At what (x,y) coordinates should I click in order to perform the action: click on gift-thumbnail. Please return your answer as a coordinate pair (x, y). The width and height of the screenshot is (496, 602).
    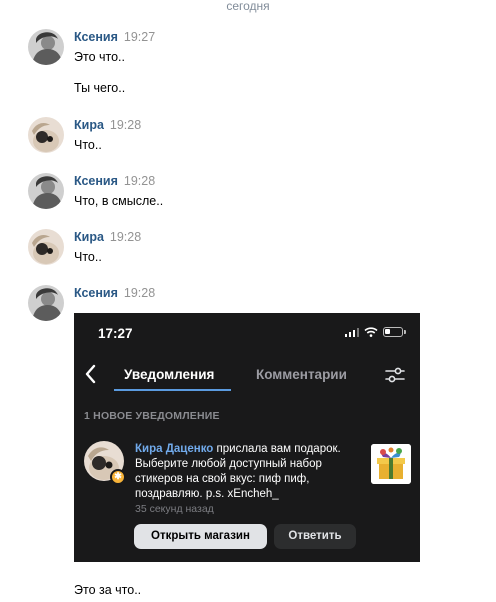
    Looking at the image, I should click on (391, 464).